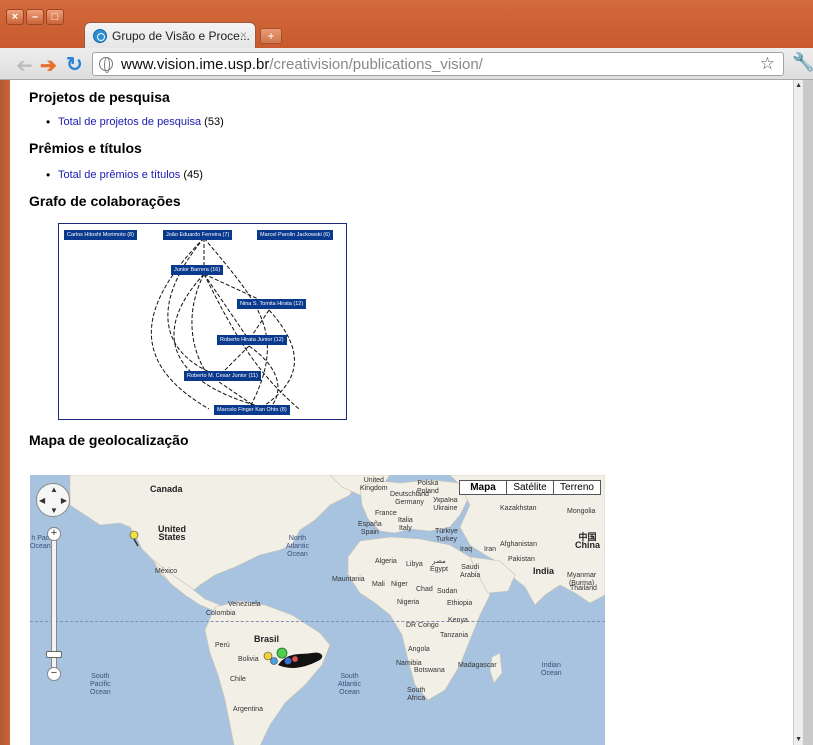 The height and width of the screenshot is (745, 813). I want to click on graph-node: Junior Barrera (16), so click(197, 270).